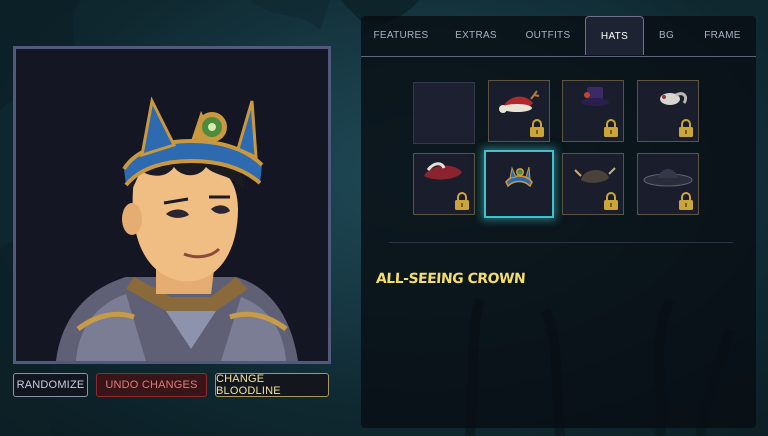 The width and height of the screenshot is (768, 436). I want to click on hat-slot-horned-helmet, so click(593, 184).